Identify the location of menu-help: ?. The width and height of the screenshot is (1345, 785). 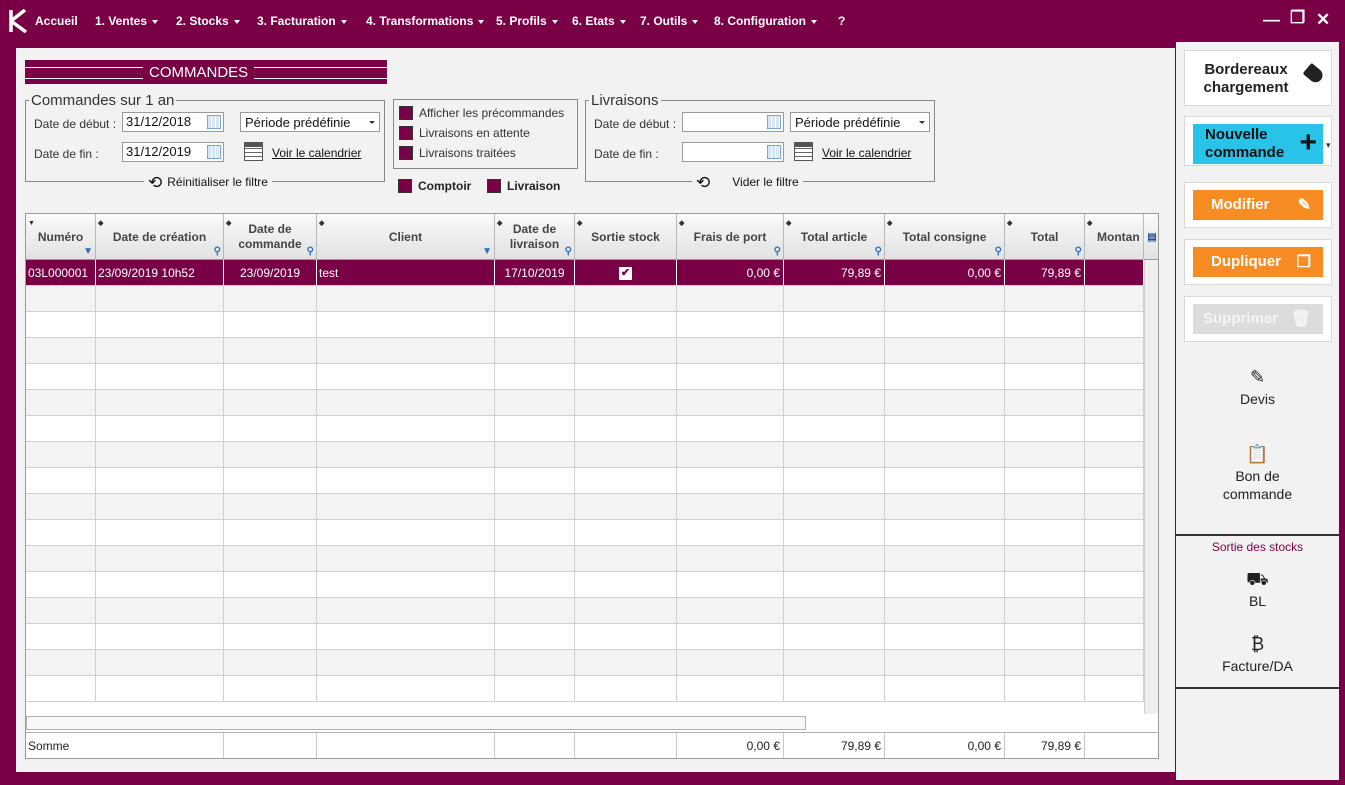
(841, 21).